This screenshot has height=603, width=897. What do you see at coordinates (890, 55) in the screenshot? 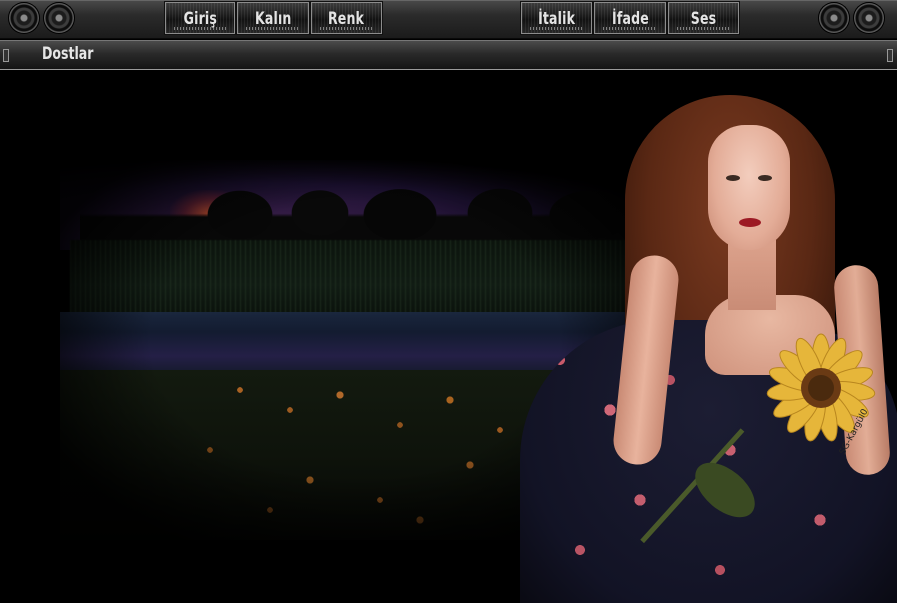
I see `right-handle-icon` at bounding box center [890, 55].